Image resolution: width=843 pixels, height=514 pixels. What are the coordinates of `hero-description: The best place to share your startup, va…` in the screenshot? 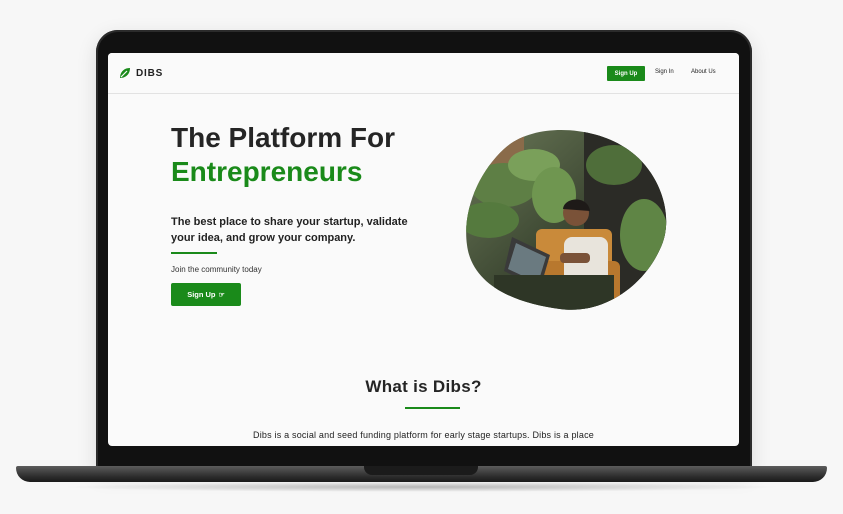 It's located at (289, 230).